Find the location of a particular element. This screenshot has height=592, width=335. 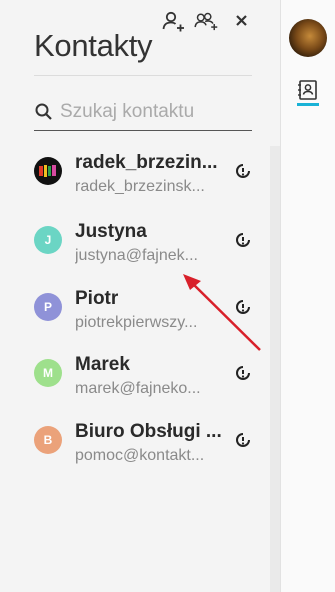

avatar: P is located at coordinates (48, 307).